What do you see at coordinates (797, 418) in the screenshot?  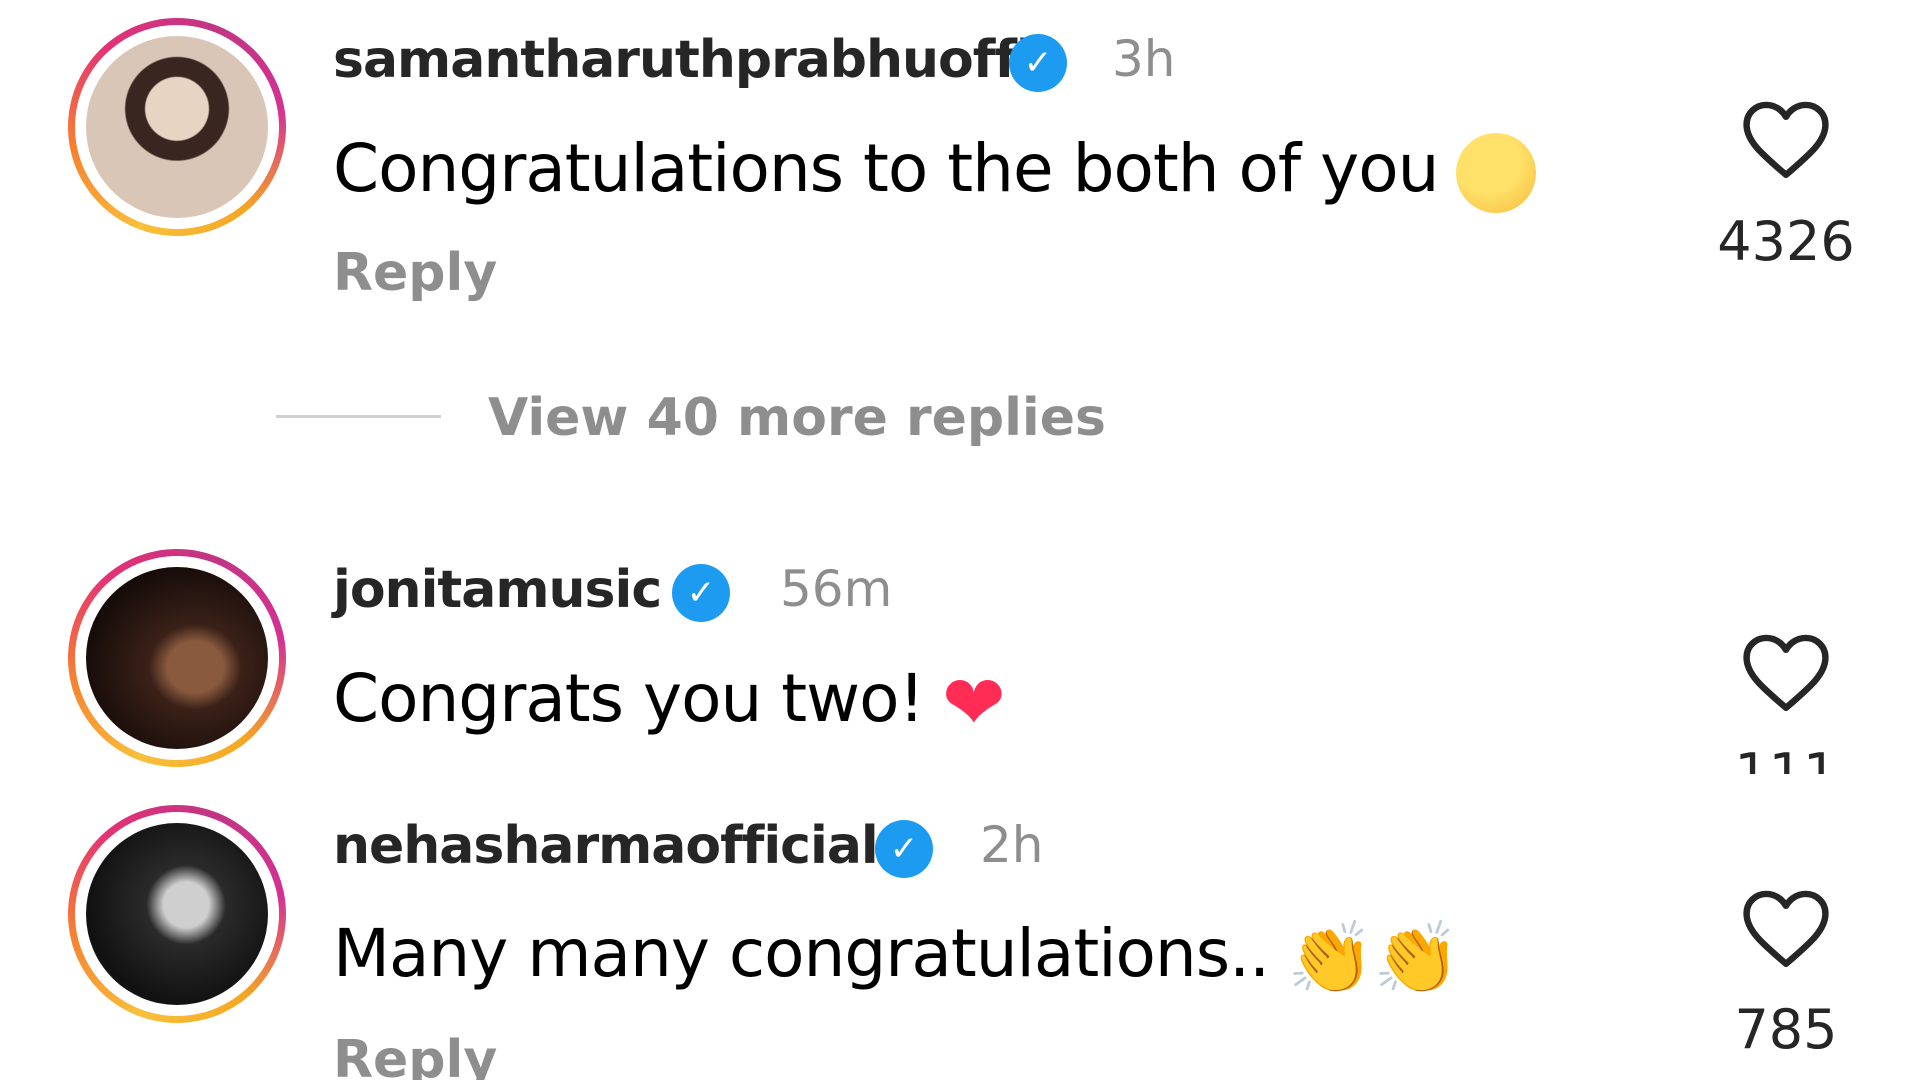 I see `view-more-replies-button: View 40 more replies` at bounding box center [797, 418].